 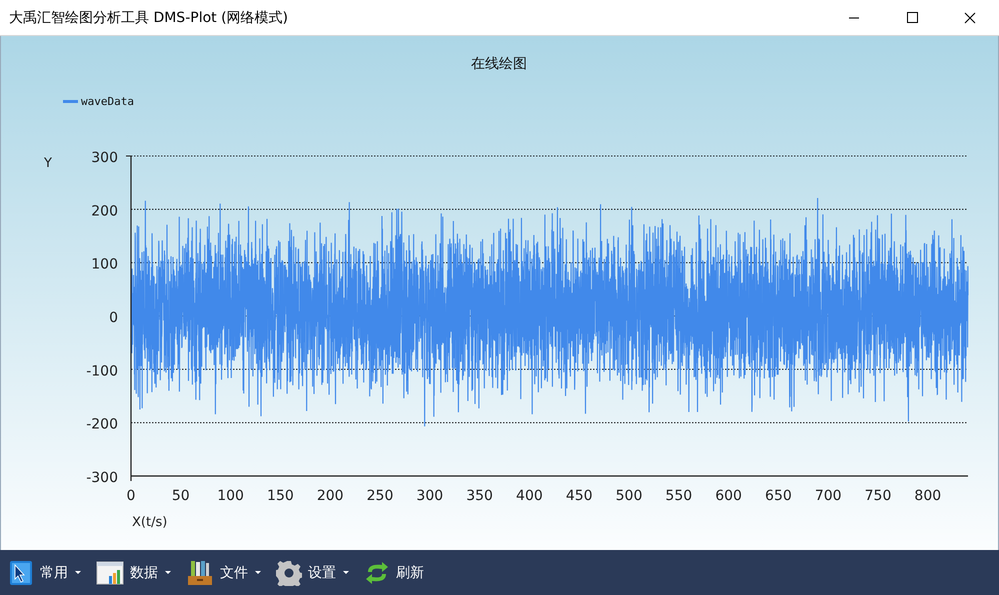 I want to click on x-tick-label: 500, so click(x=629, y=496).